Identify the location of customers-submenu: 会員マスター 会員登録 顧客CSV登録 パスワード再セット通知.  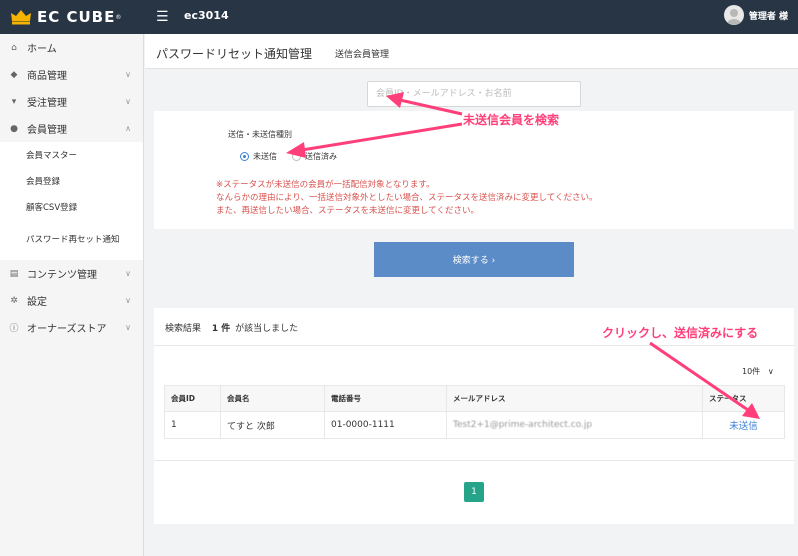
(71, 201).